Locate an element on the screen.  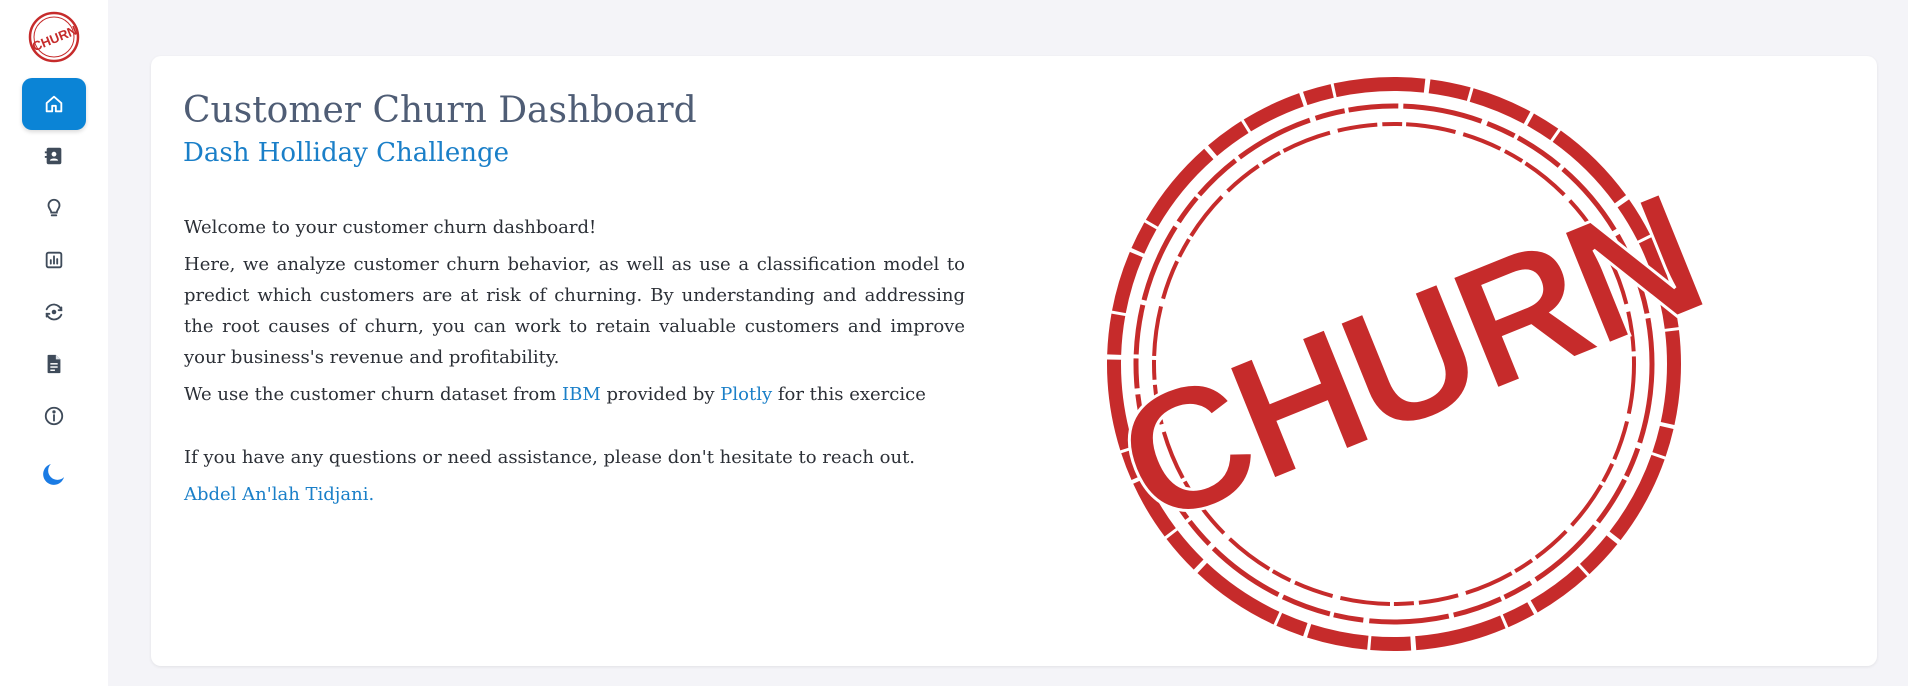
nav-report is located at coordinates (54, 364).